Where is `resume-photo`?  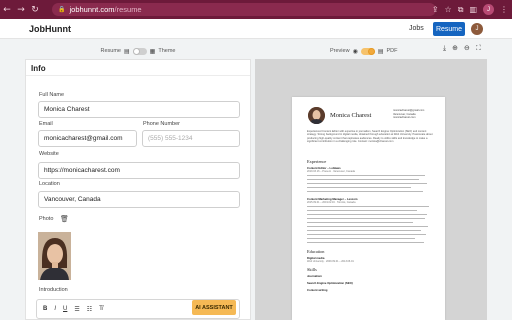
resume-photo is located at coordinates (316, 115).